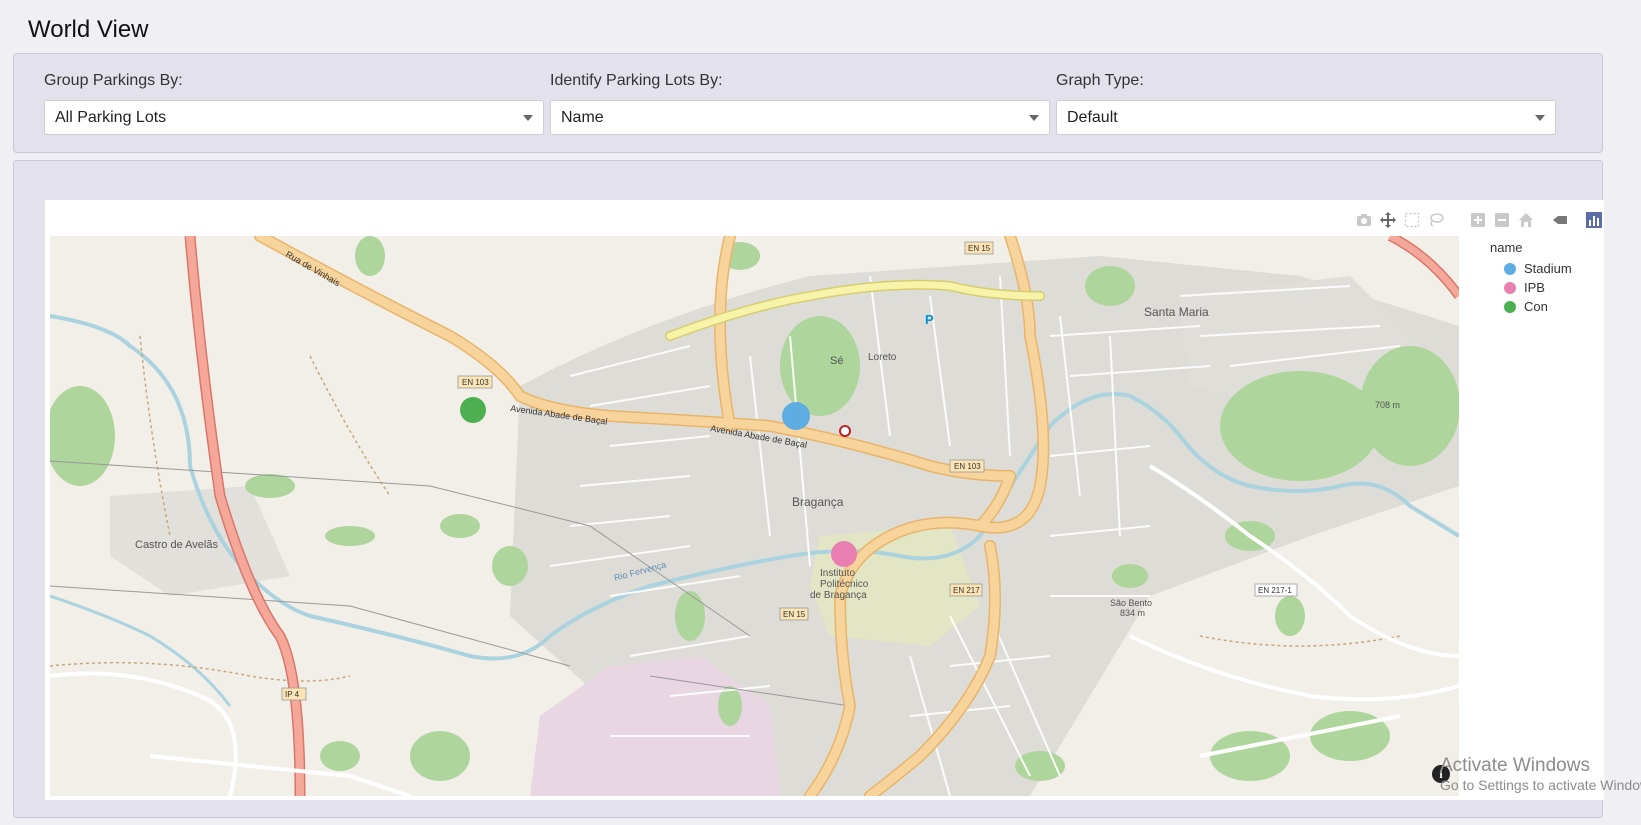  I want to click on camera-icon, so click(1364, 220).